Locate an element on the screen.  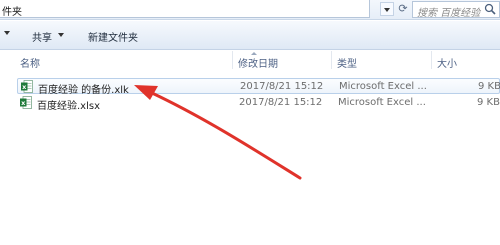
column-header-name: 名称 is located at coordinates (124, 60).